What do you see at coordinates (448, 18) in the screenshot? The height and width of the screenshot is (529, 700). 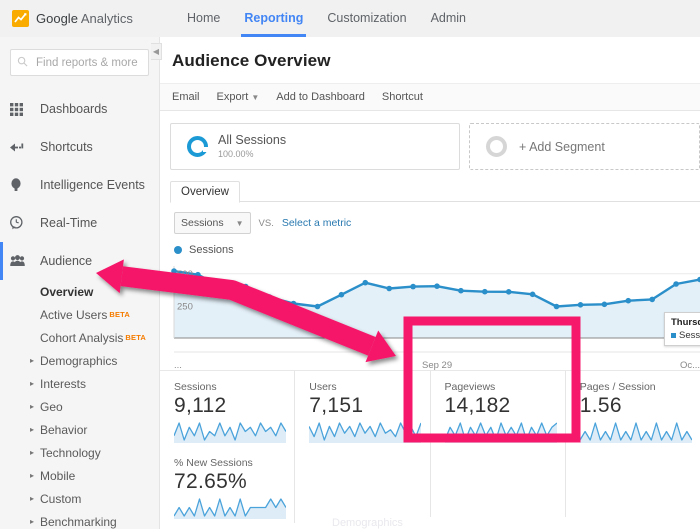 I see `nav-admin: Admin` at bounding box center [448, 18].